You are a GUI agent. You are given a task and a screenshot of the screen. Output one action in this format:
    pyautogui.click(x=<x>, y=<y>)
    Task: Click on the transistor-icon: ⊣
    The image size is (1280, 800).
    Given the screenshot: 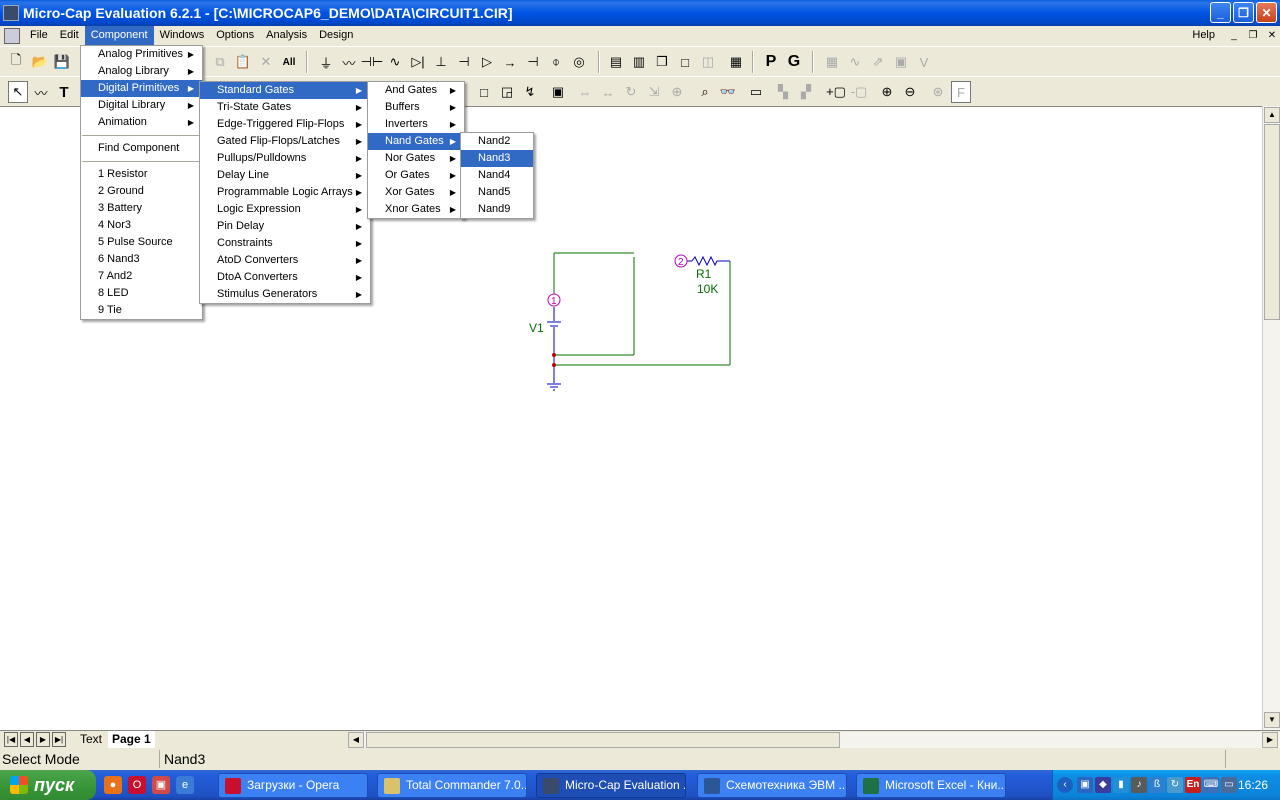 What is the action you would take?
    pyautogui.click(x=464, y=62)
    